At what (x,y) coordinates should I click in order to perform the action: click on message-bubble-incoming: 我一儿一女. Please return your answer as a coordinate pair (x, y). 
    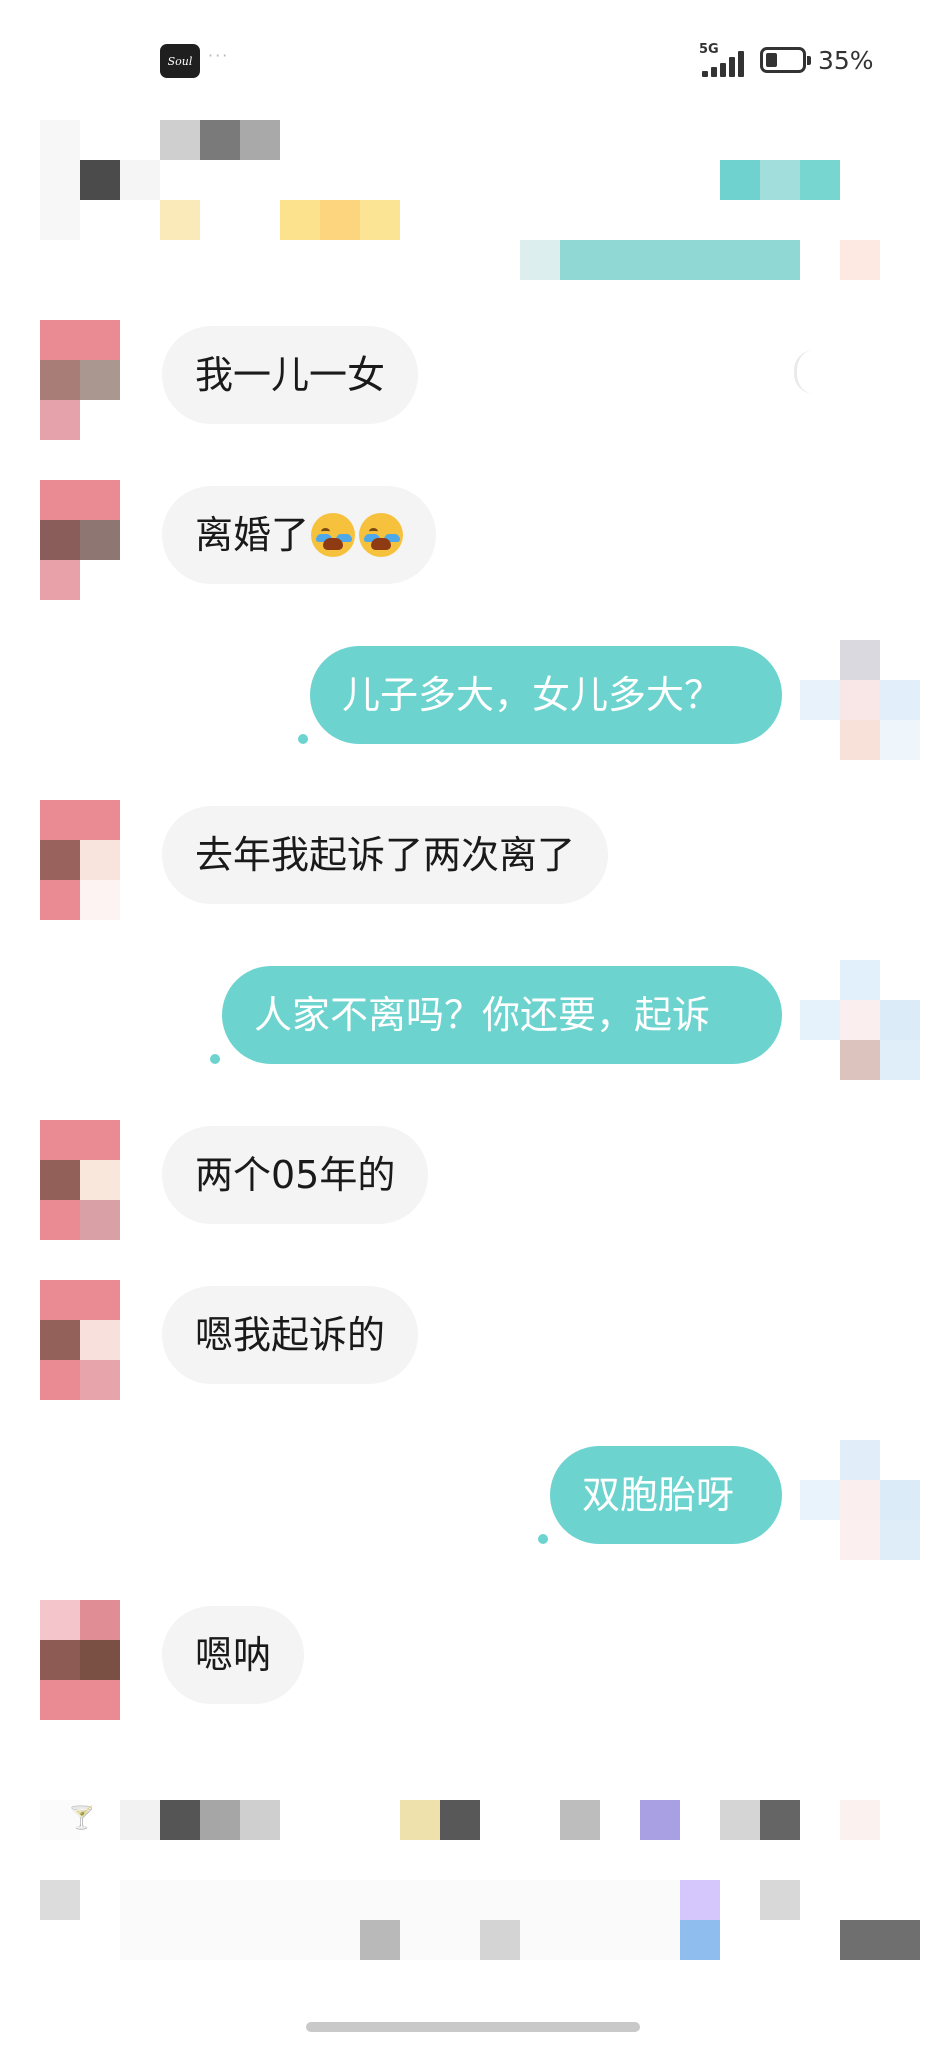
    Looking at the image, I should click on (290, 375).